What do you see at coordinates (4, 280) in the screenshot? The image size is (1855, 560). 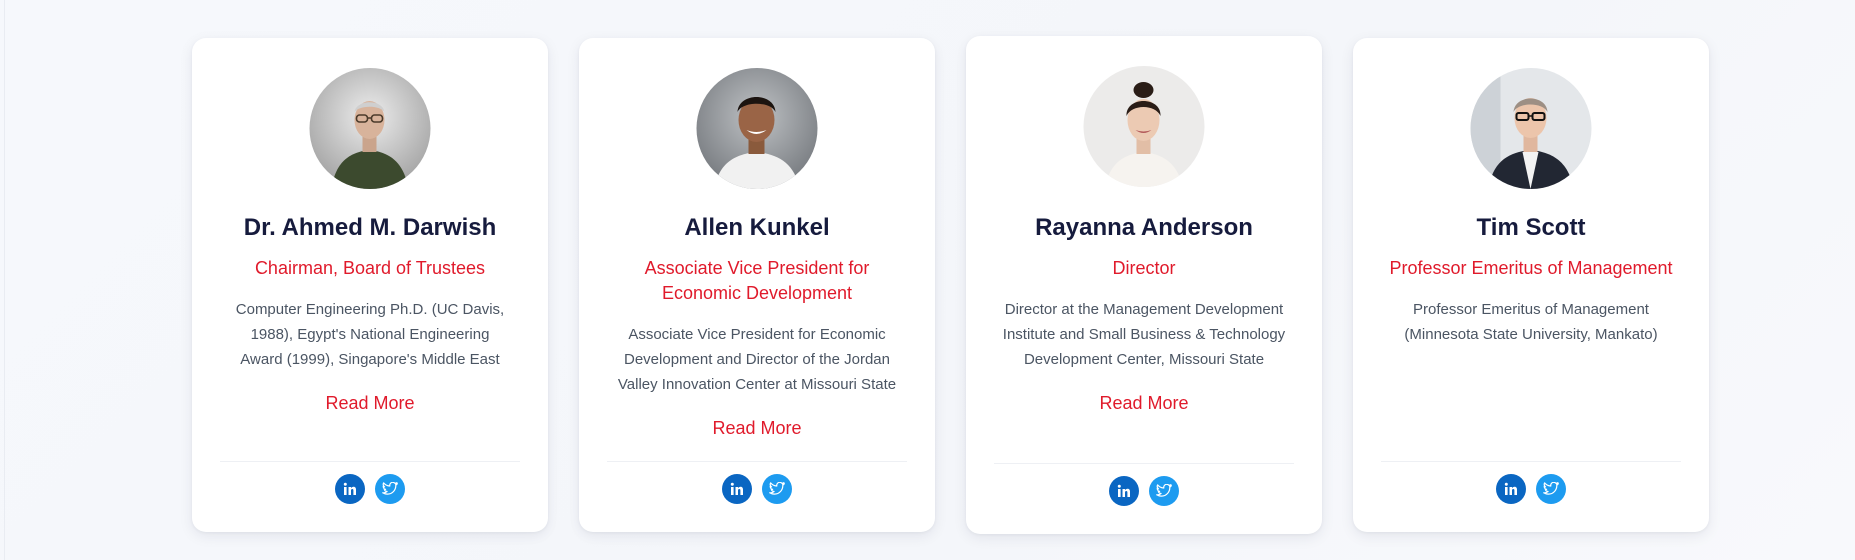 I see `page-edge-divider` at bounding box center [4, 280].